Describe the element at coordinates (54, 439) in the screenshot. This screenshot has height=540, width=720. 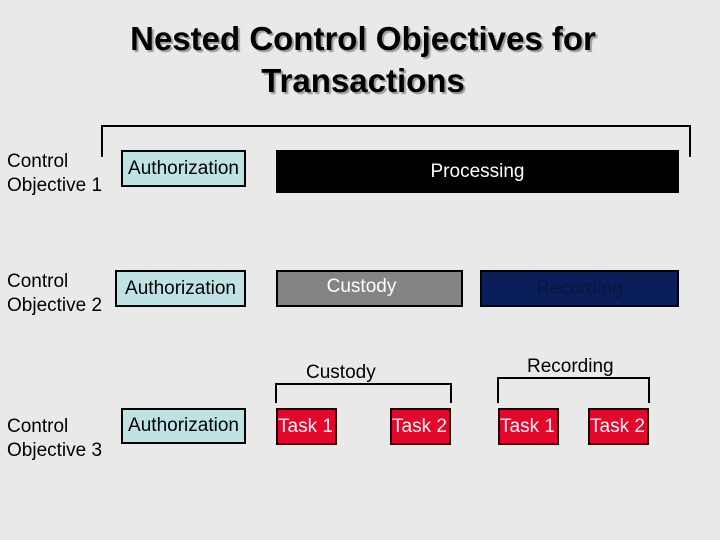
I see `control-objective-3-label: Control Objective 3` at that location.